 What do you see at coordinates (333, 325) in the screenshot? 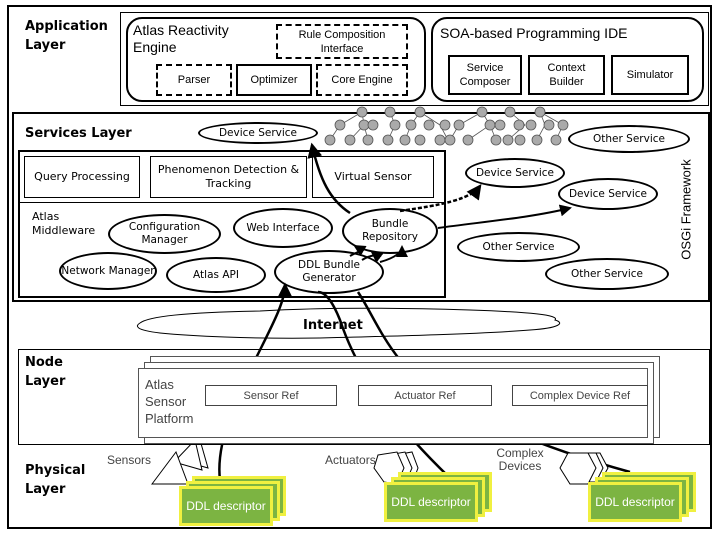
I see `internet-label: Internet` at bounding box center [333, 325].